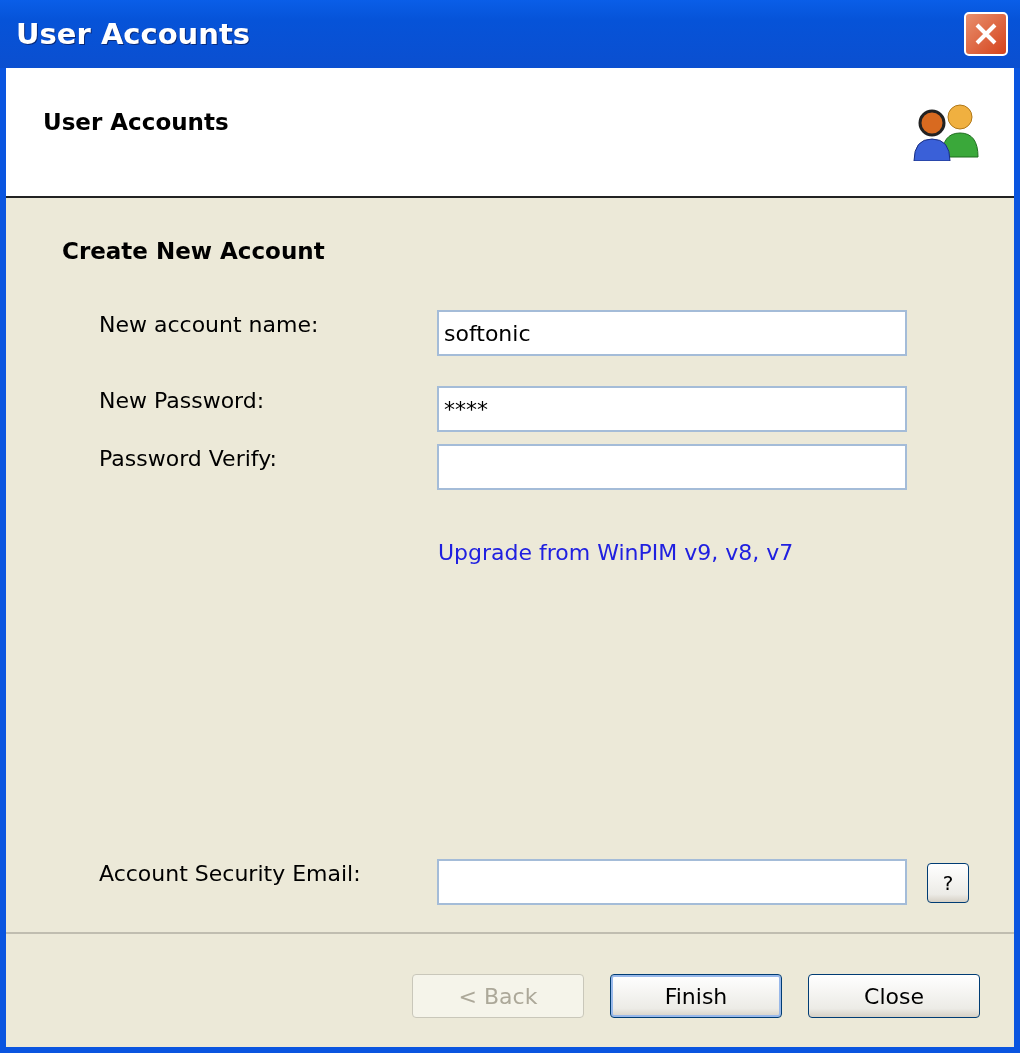 The height and width of the screenshot is (1053, 1020). I want to click on field-label: New account name:, so click(209, 324).